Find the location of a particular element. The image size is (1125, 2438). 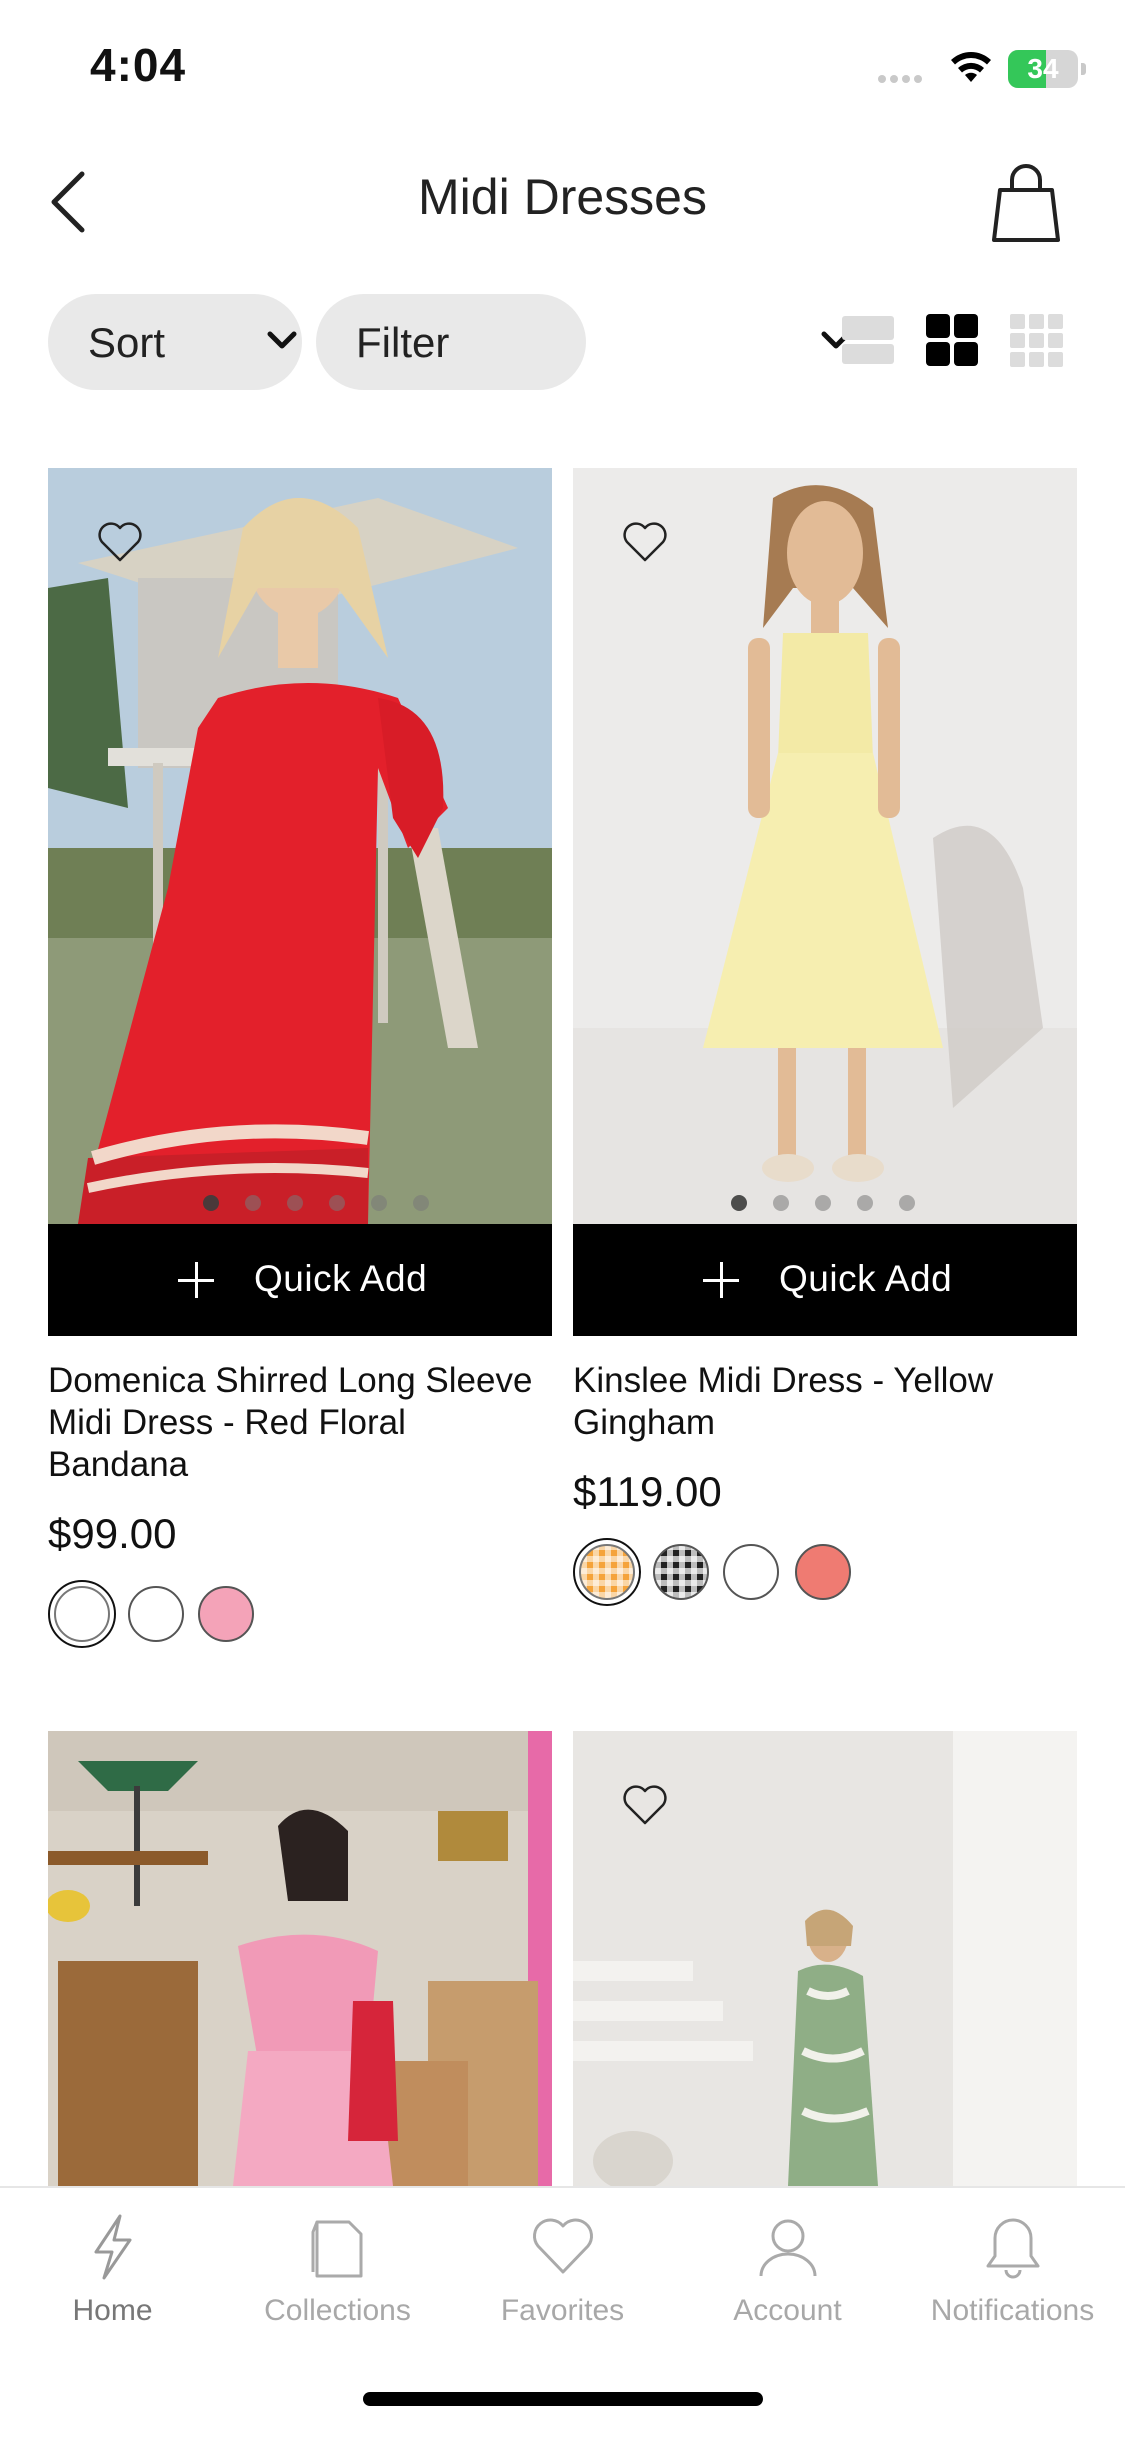

tab-label: Notifications is located at coordinates (1012, 2310).